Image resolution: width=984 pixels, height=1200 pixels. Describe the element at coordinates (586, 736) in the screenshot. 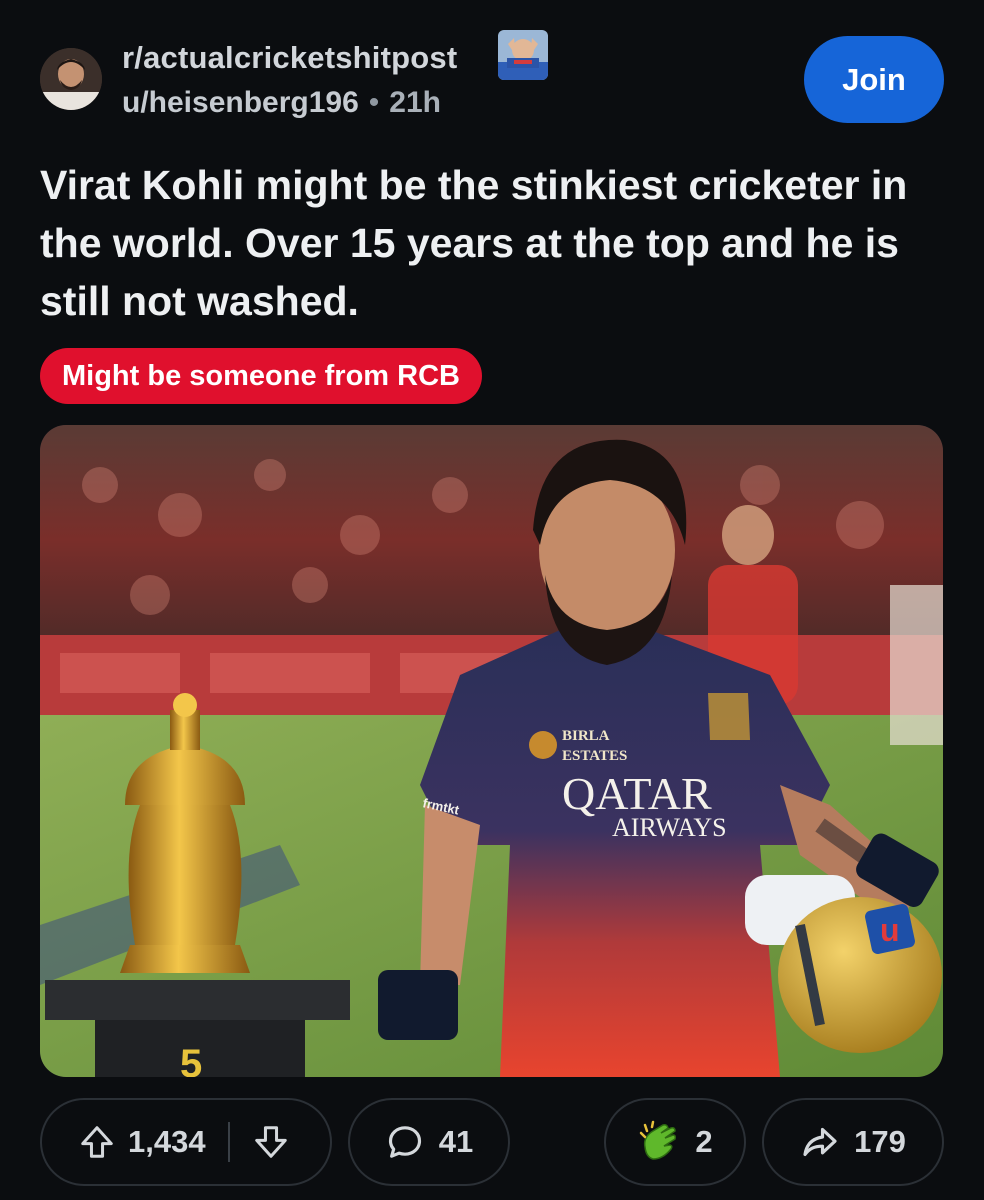

I see `jersey-sponsor-top: BIRLA` at that location.